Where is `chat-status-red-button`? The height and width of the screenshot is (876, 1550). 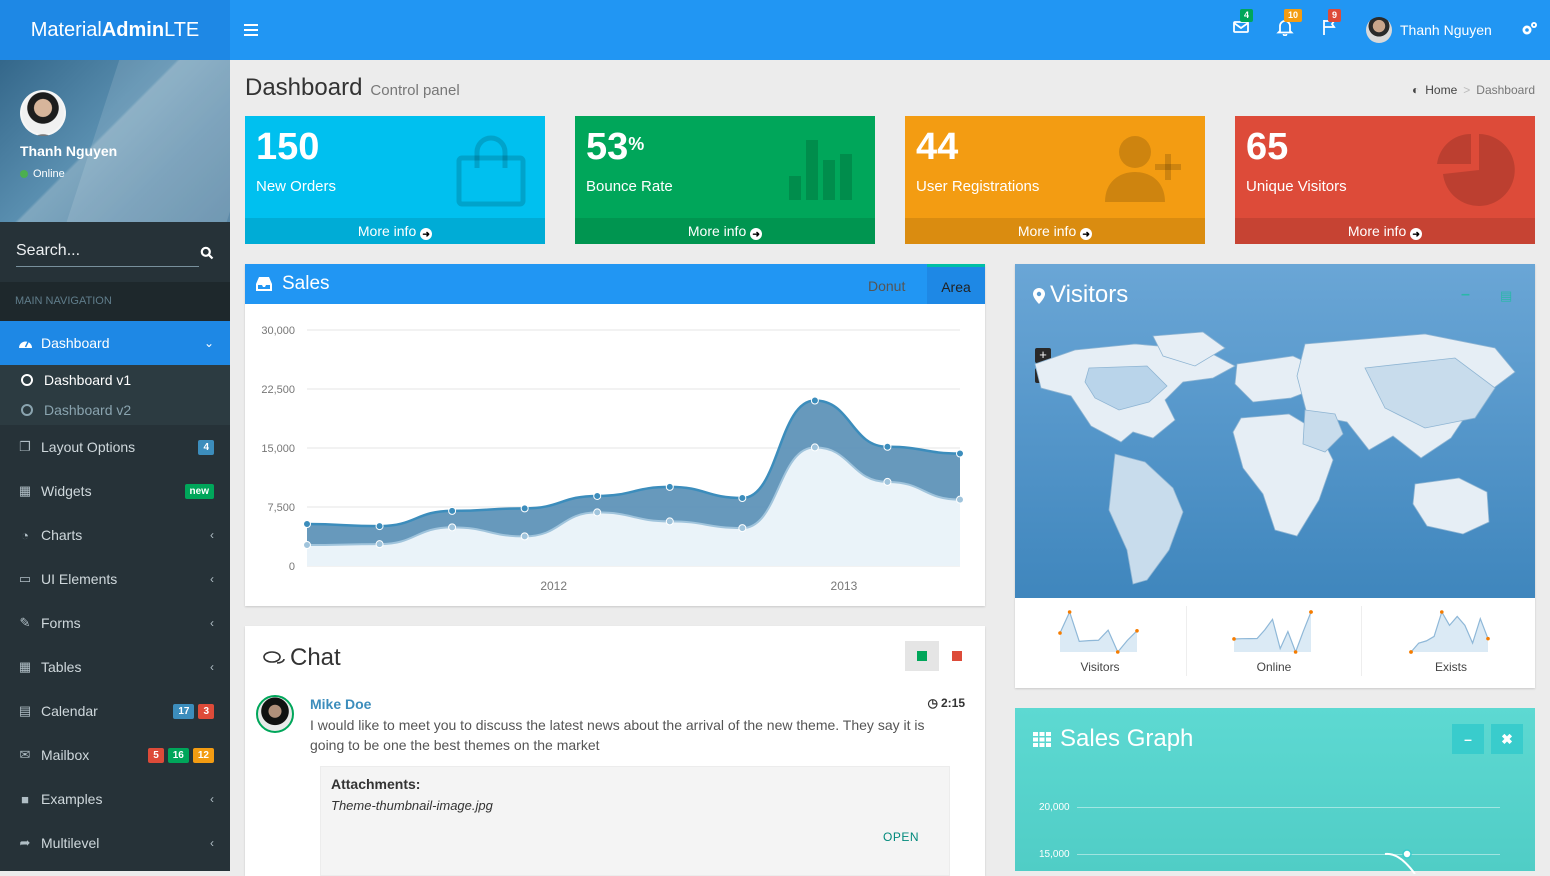 chat-status-red-button is located at coordinates (957, 656).